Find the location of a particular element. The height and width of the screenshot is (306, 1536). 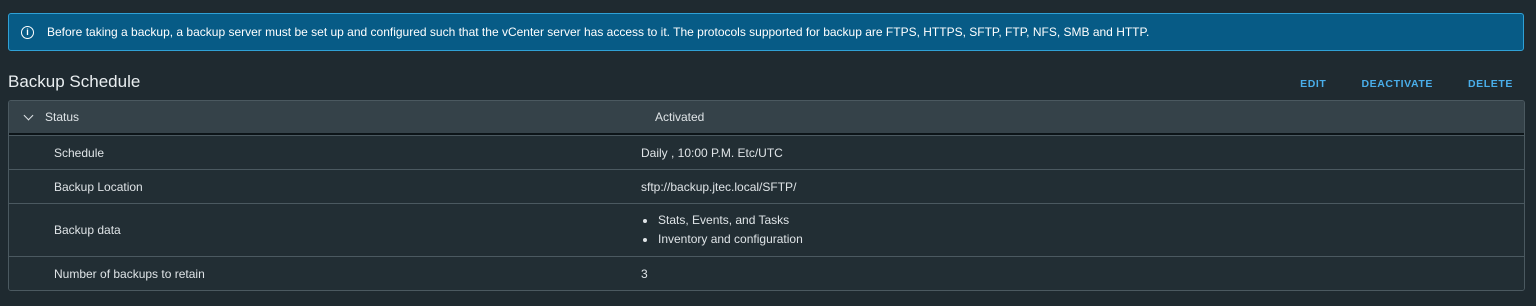

status-label: Status is located at coordinates (62, 117).